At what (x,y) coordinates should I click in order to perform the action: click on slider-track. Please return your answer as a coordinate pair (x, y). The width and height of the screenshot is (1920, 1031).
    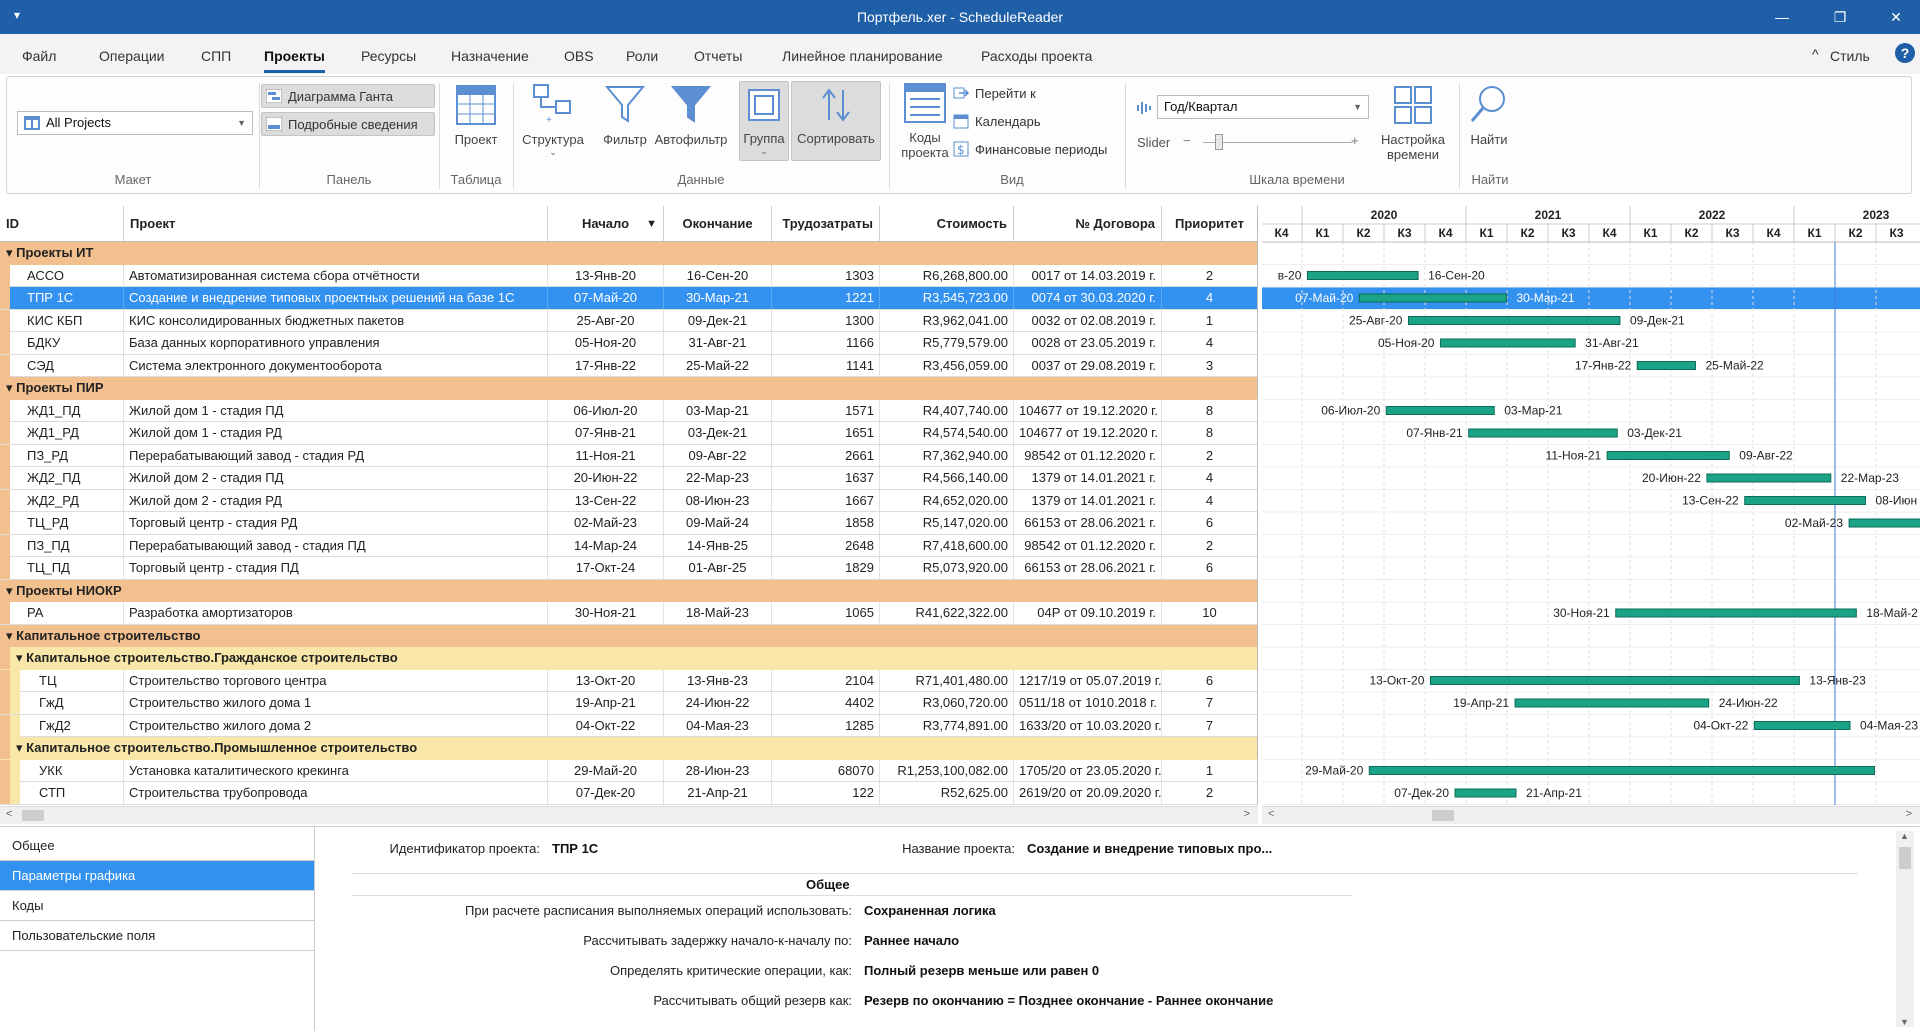
    Looking at the image, I should click on (1278, 142).